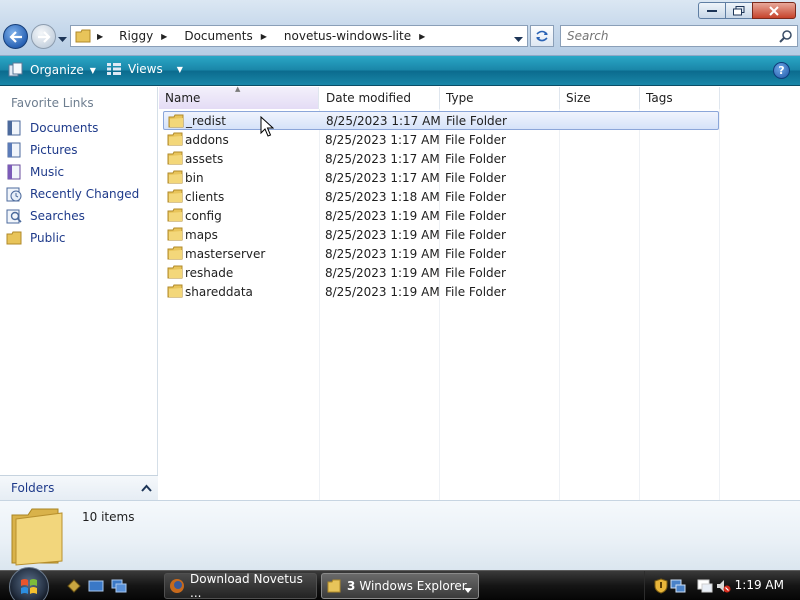  I want to click on clock: 1:19 AM, so click(759, 585).